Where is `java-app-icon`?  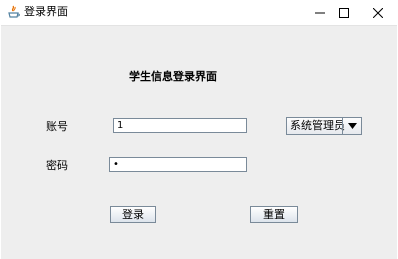 java-app-icon is located at coordinates (13, 12).